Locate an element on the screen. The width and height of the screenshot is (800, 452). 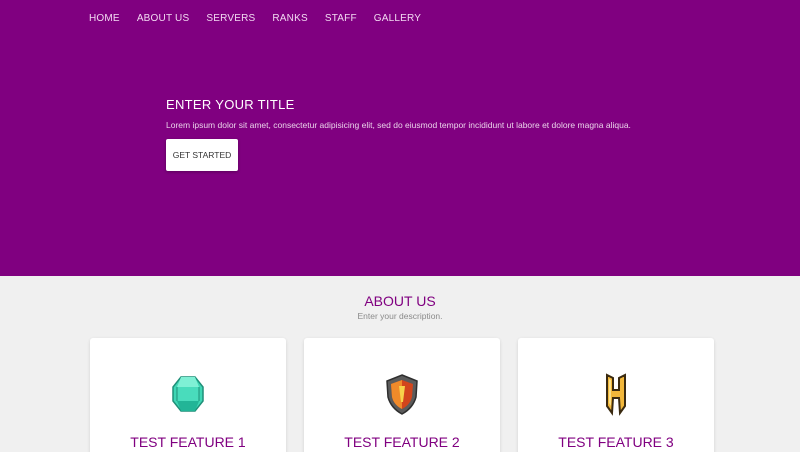
feature-title: TEST FEATURE 3 is located at coordinates (616, 442).